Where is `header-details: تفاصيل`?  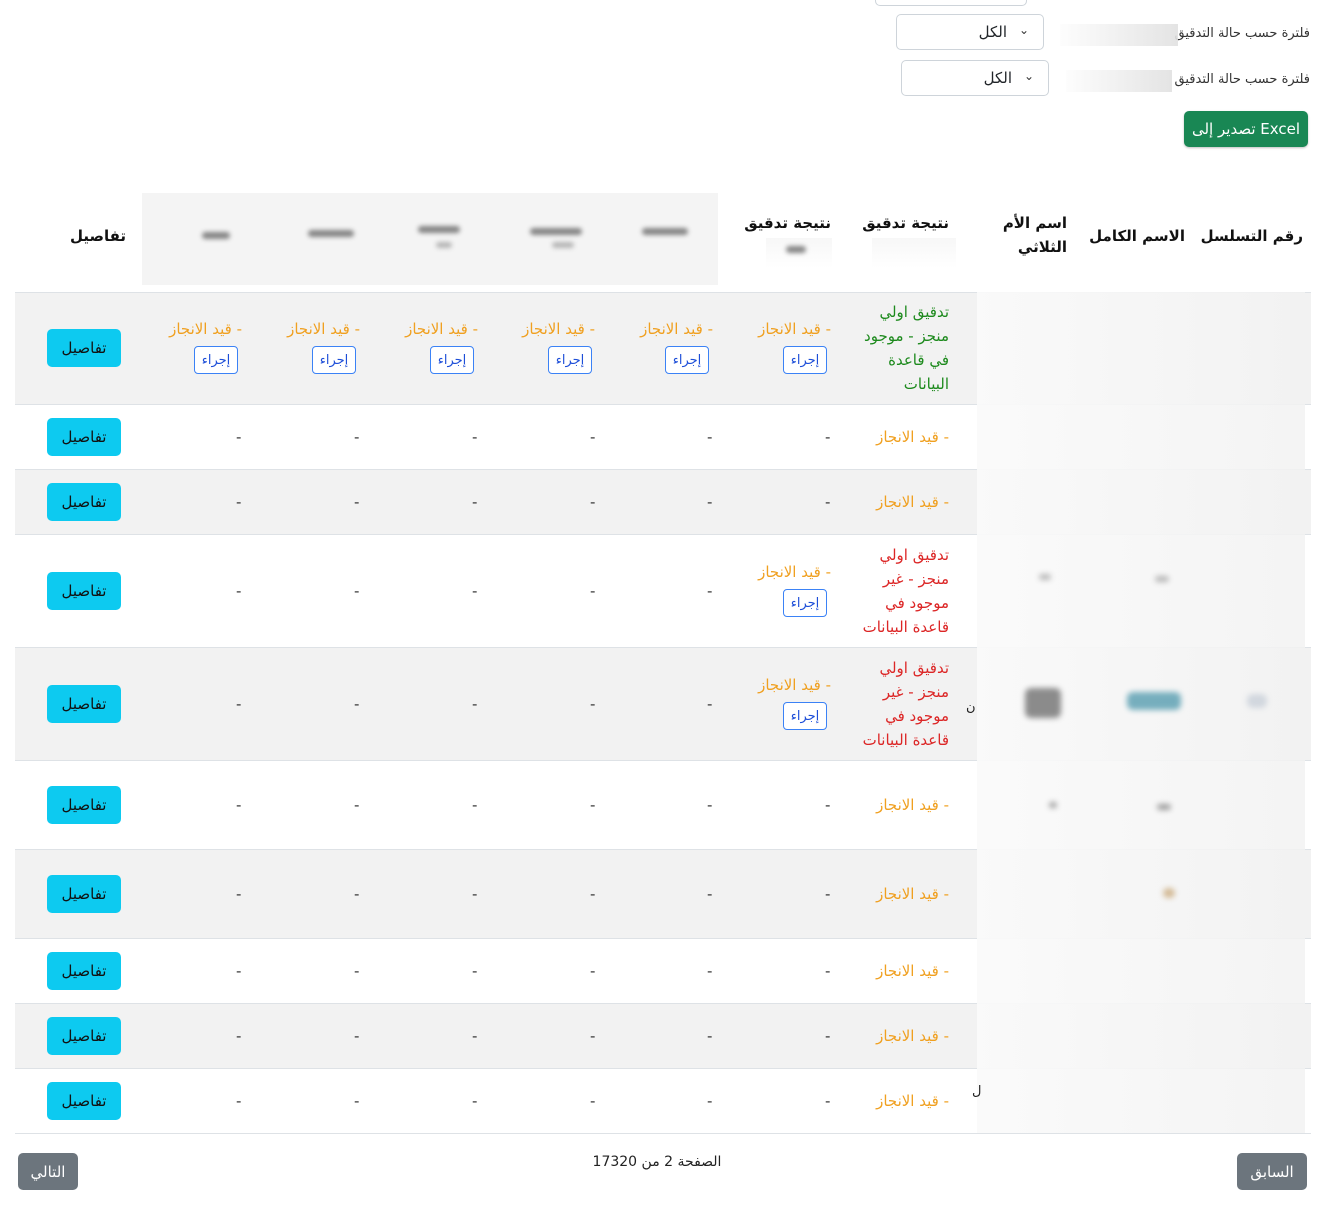
header-details: تفاصيل is located at coordinates (98, 236).